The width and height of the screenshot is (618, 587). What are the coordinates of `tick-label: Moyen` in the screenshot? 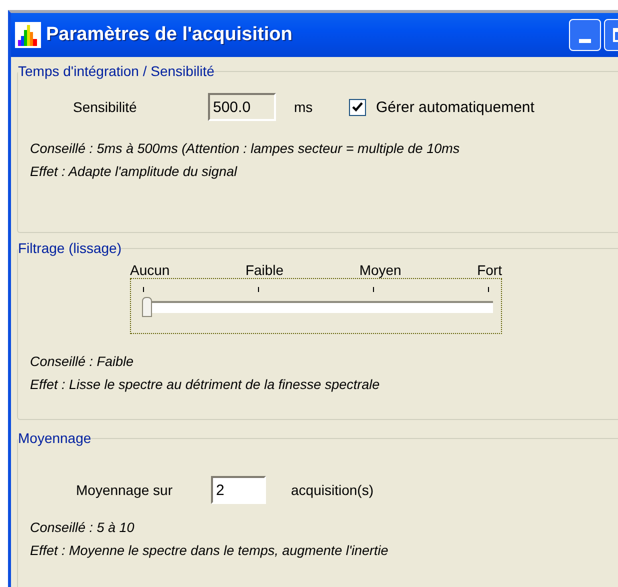 It's located at (380, 270).